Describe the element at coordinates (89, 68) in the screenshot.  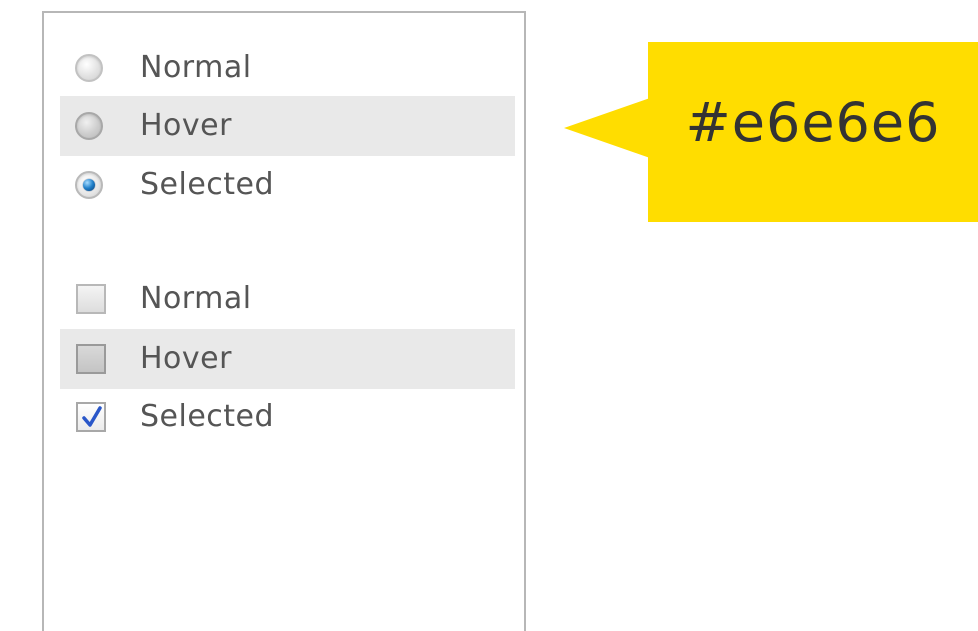
I see `radio-button-normal-icon` at that location.